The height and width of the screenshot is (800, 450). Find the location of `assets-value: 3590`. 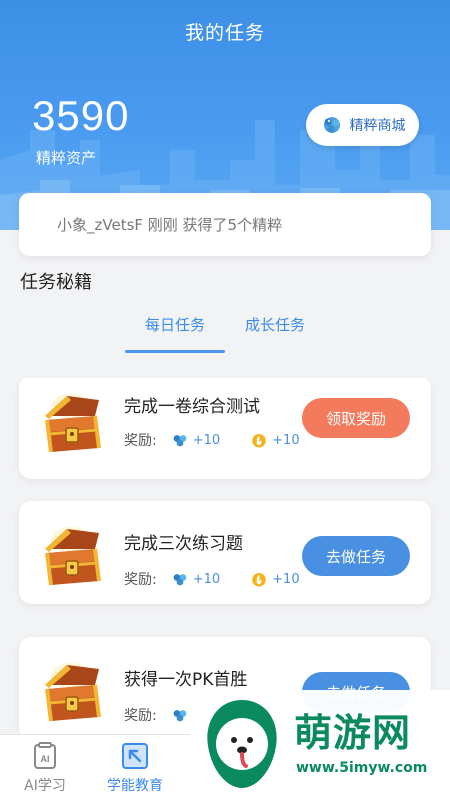

assets-value: 3590 is located at coordinates (81, 115).